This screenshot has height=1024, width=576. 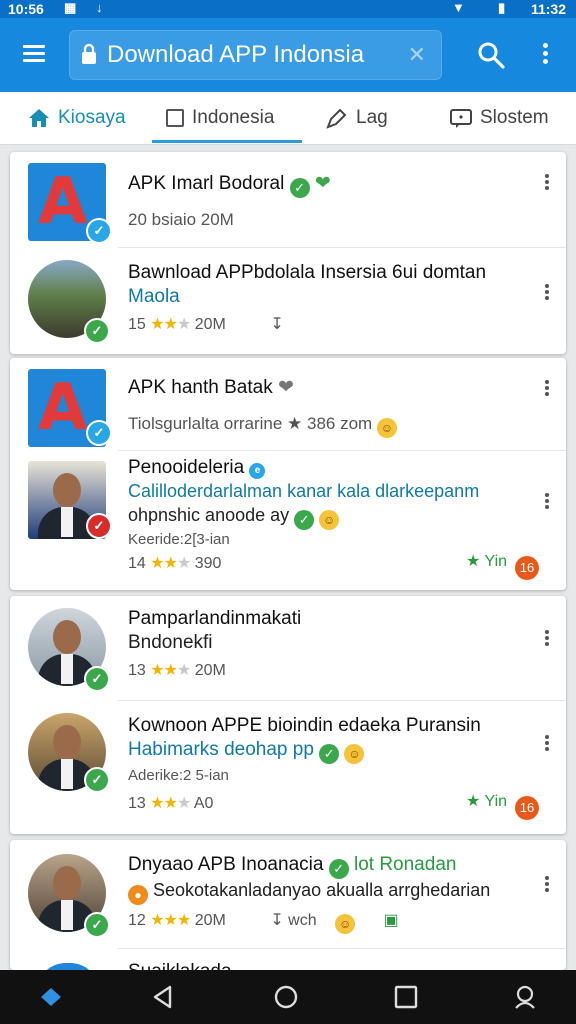 I want to click on item-title: Pamparlandinmakati, so click(x=215, y=618).